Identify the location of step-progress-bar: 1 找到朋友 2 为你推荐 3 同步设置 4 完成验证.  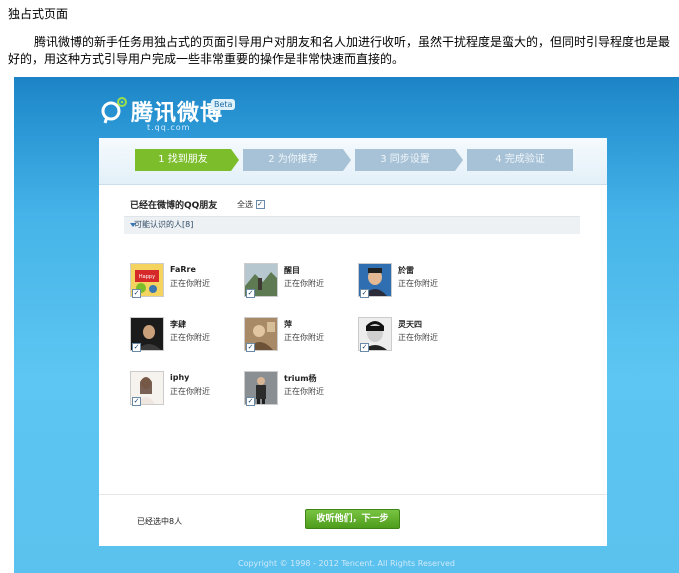
(353, 161).